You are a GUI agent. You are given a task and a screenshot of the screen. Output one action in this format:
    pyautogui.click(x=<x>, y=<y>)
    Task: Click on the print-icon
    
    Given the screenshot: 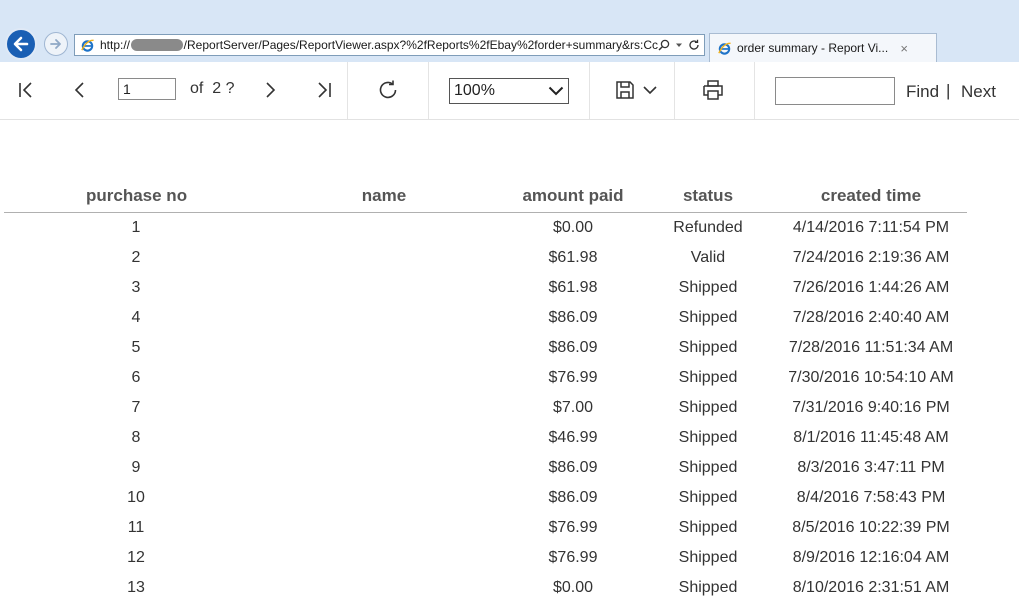 What is the action you would take?
    pyautogui.click(x=713, y=90)
    